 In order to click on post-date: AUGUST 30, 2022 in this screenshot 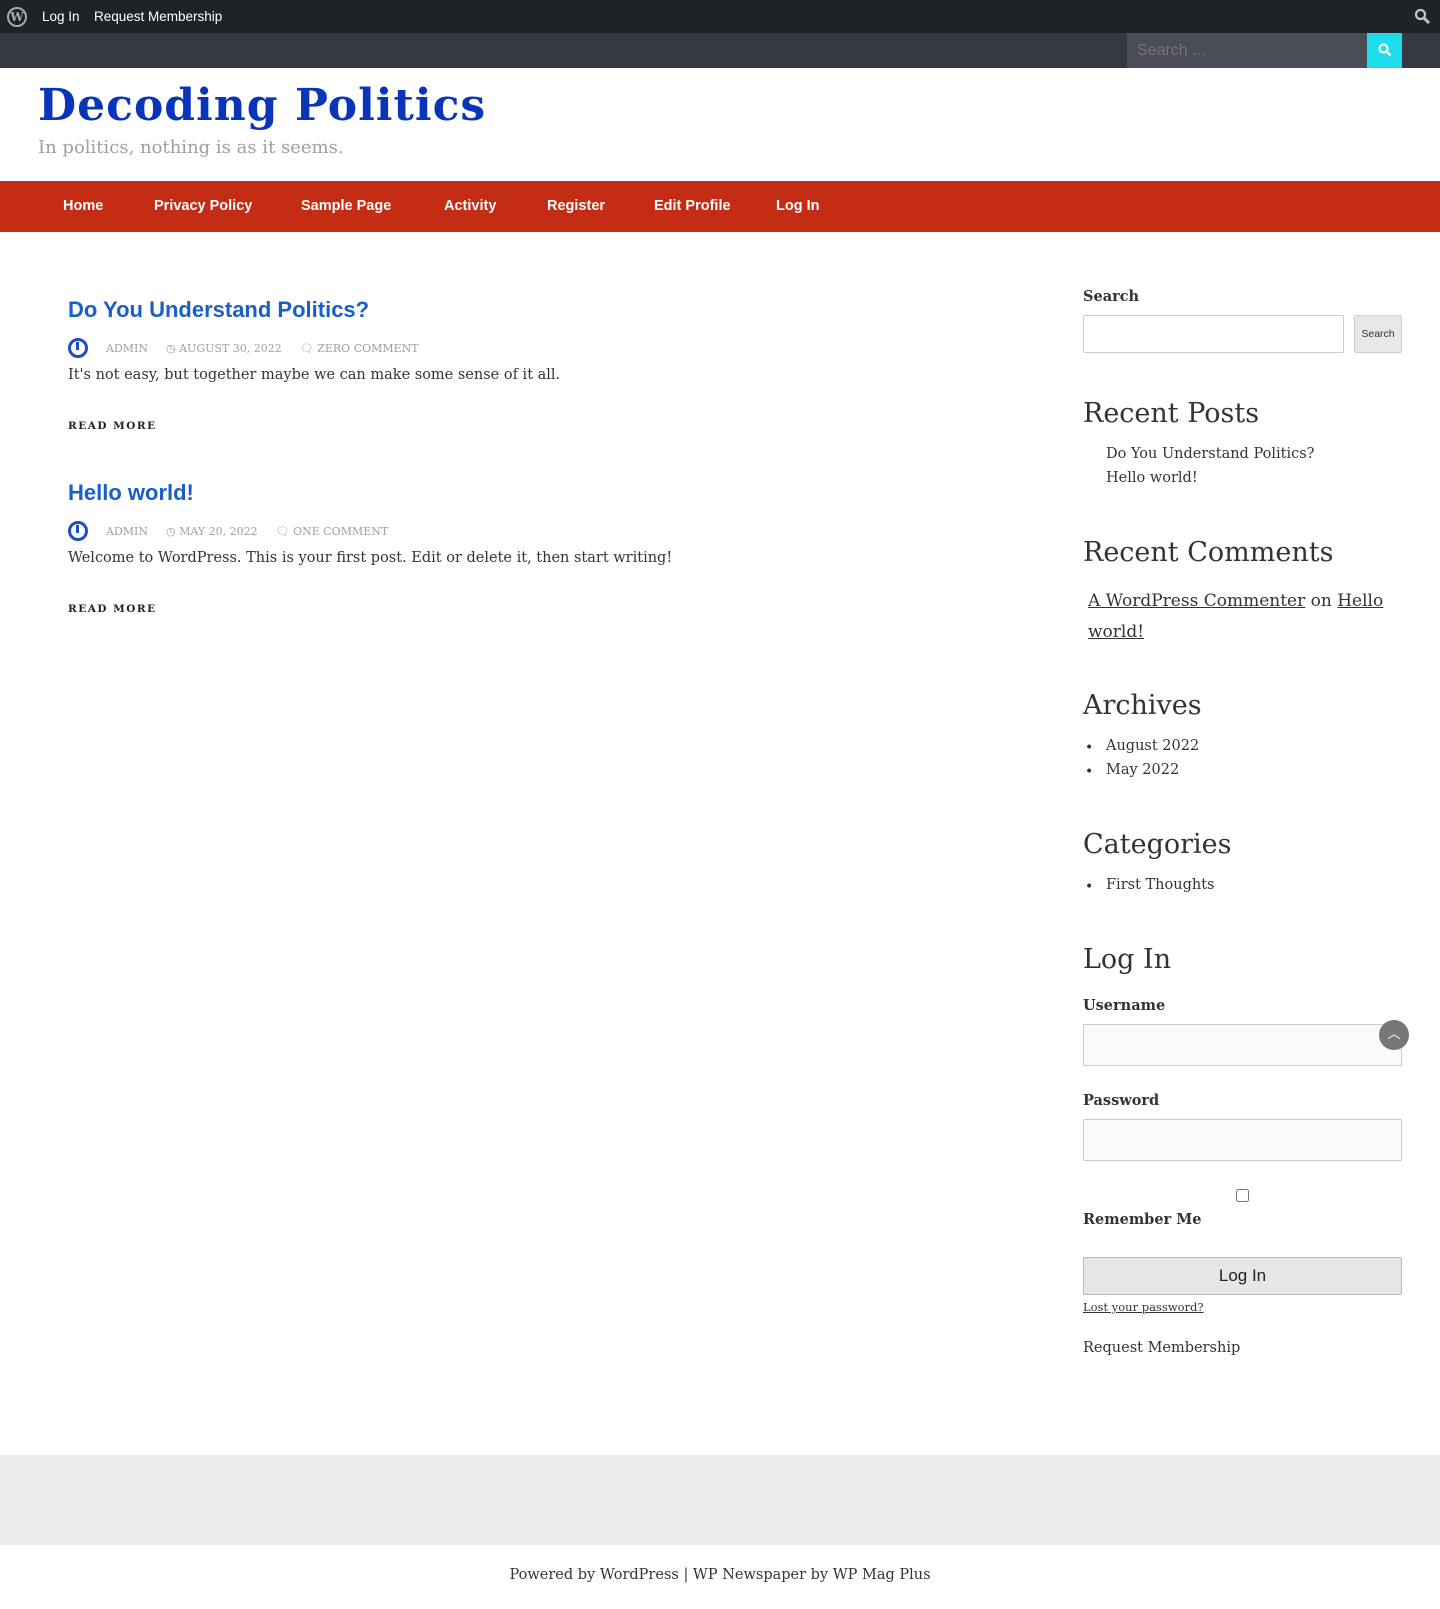, I will do `click(230, 348)`.